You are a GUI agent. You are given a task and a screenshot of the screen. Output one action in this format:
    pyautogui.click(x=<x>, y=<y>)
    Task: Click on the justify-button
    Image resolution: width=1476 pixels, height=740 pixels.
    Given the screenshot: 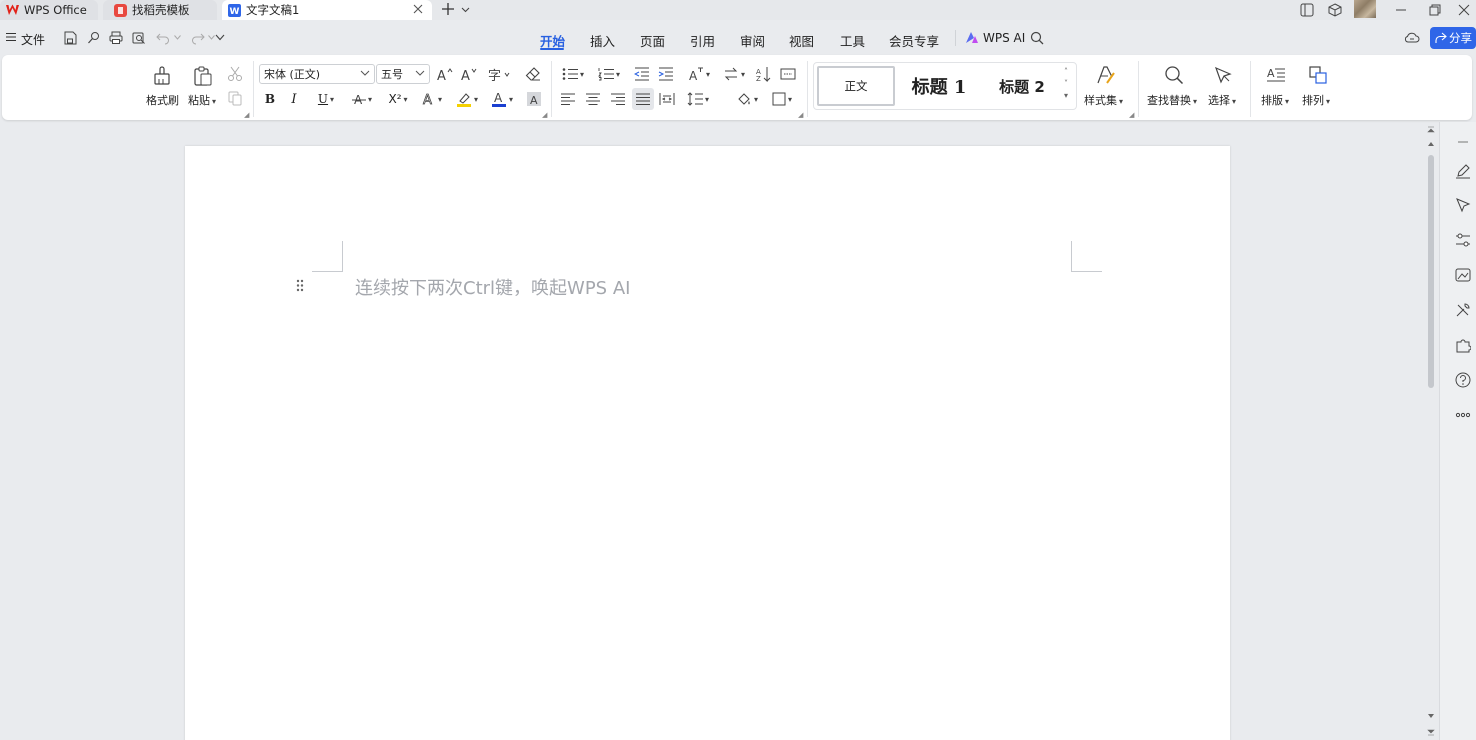 What is the action you would take?
    pyautogui.click(x=643, y=99)
    